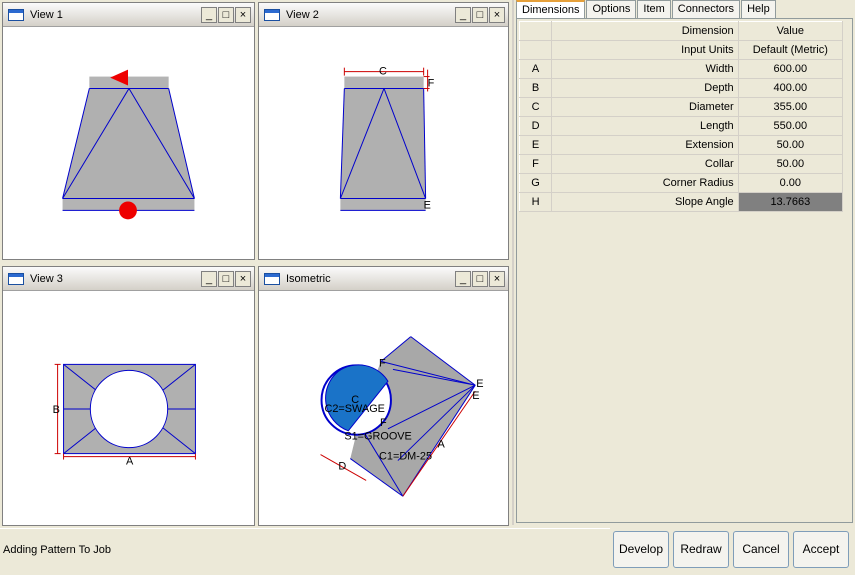 The width and height of the screenshot is (855, 575). Describe the element at coordinates (790, 69) in the screenshot. I see `grid-value-cell: 600.00` at that location.